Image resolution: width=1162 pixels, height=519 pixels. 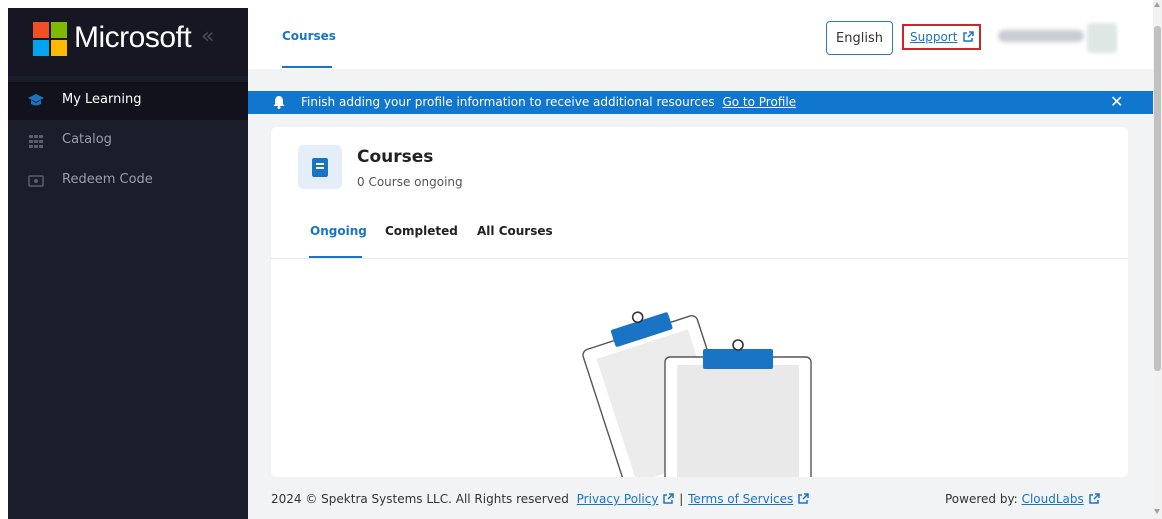 I want to click on tab-all-courses: All Courses, so click(x=515, y=231).